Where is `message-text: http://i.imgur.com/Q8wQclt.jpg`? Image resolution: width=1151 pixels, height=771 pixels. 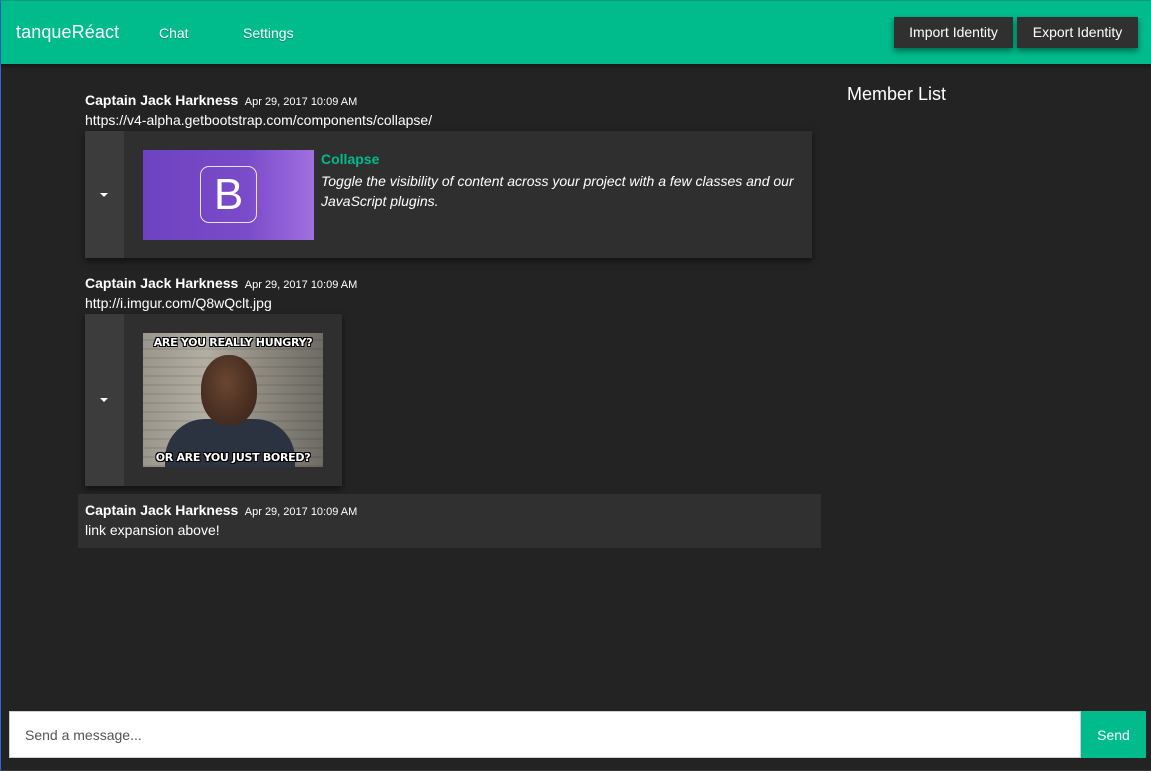 message-text: http://i.imgur.com/Q8wQclt.jpg is located at coordinates (178, 303).